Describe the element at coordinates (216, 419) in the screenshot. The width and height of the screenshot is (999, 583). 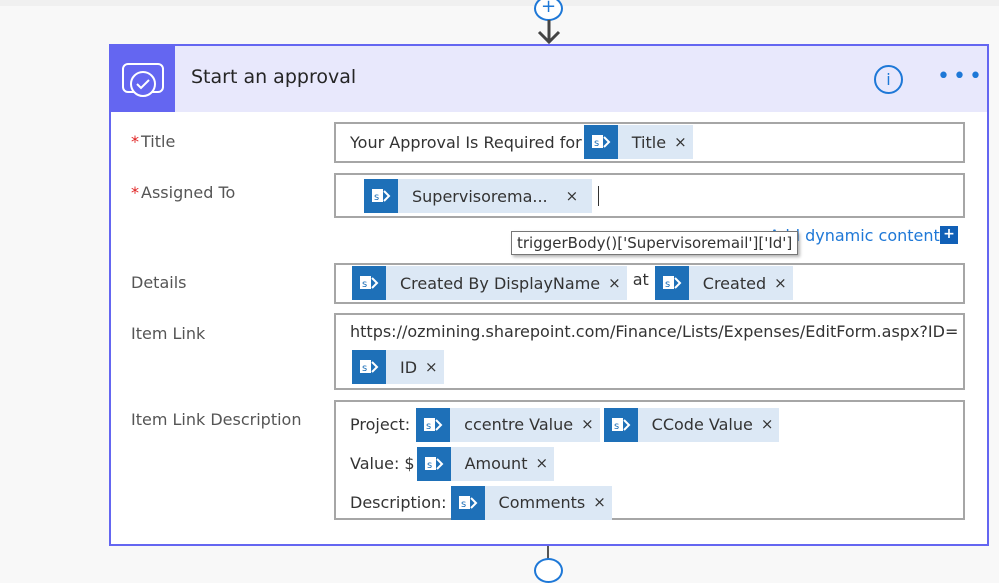
I see `item-link-description-label: Item Link Description` at that location.